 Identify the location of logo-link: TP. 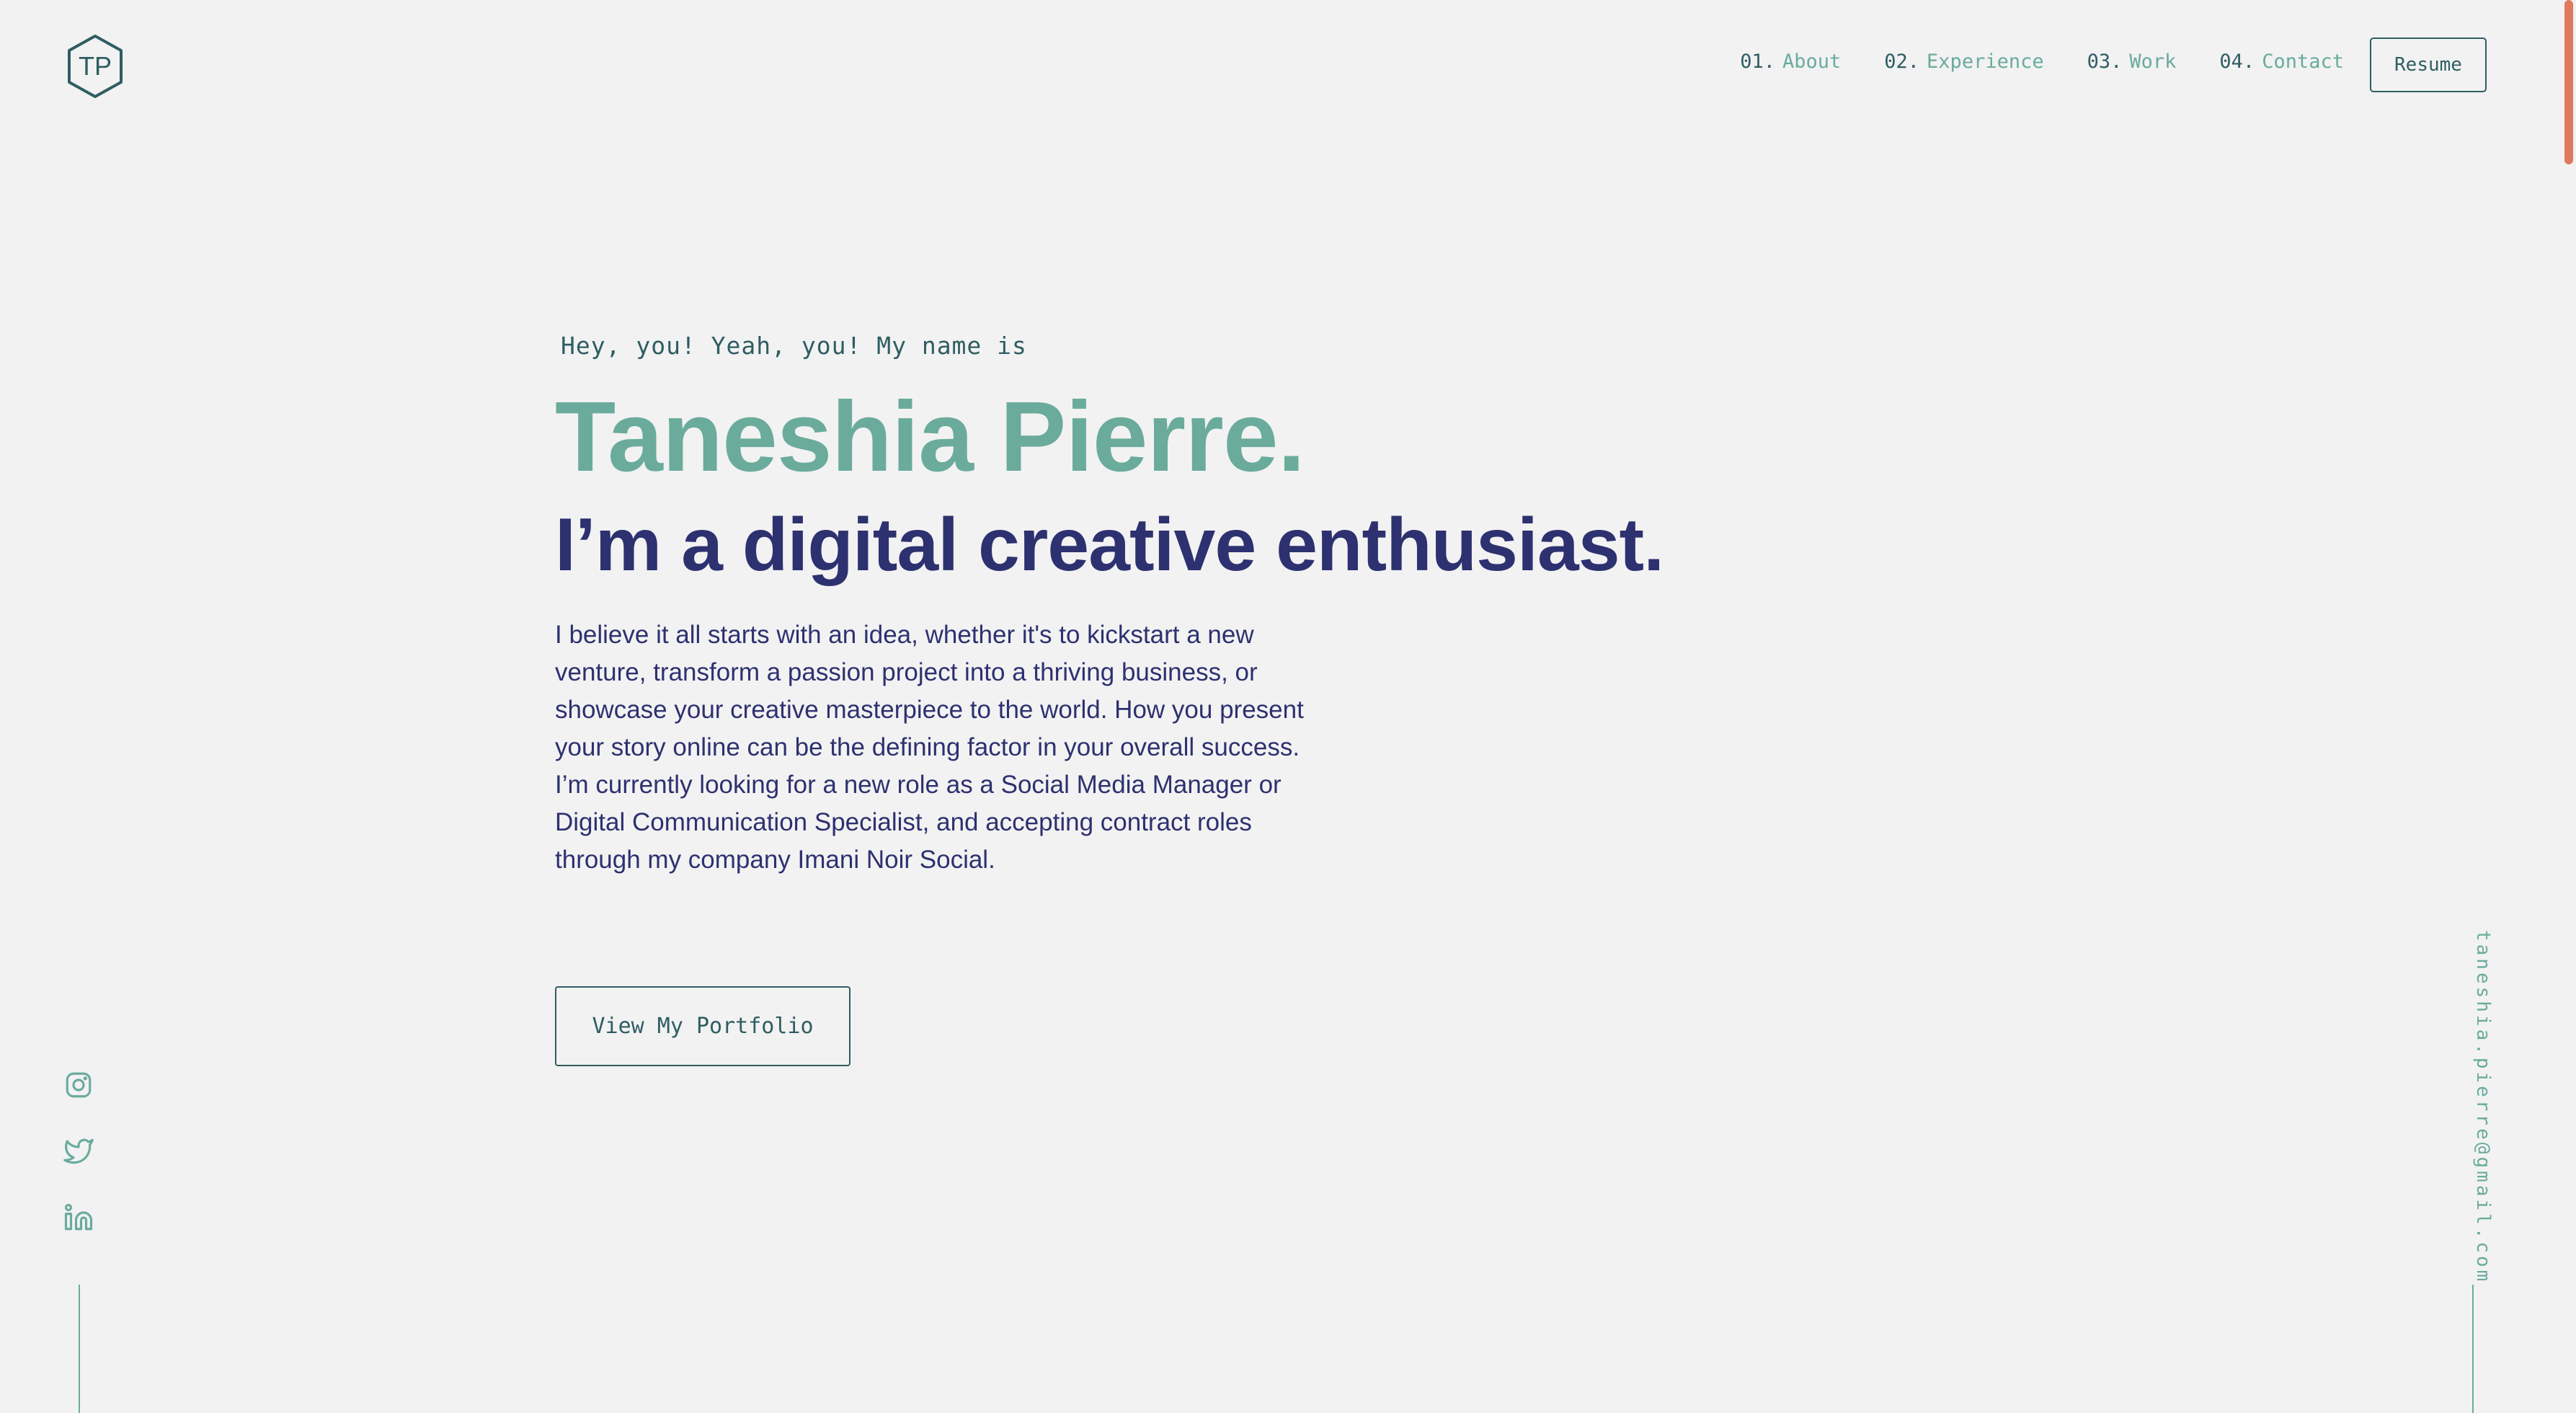
(95, 66).